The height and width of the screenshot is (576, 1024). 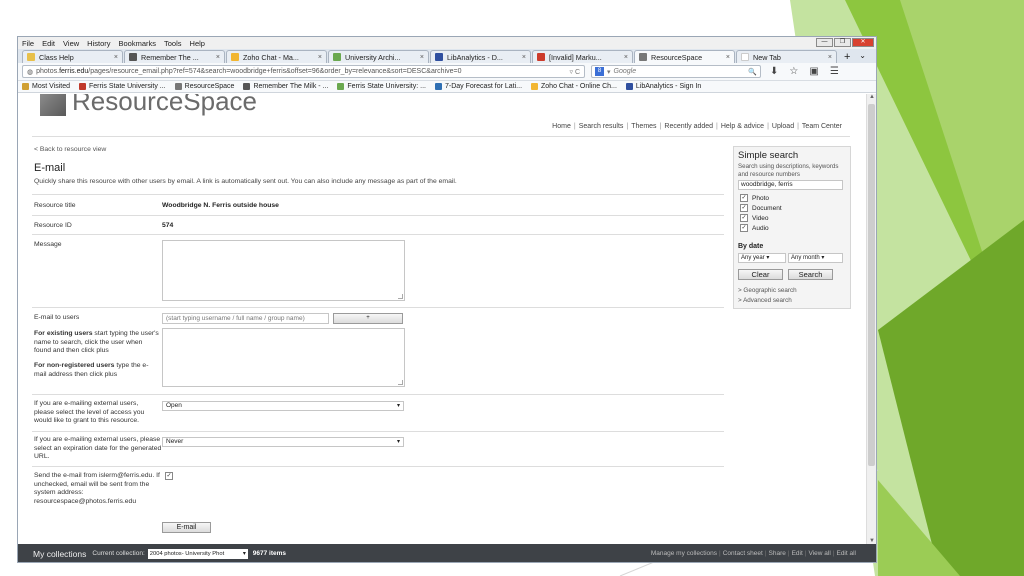 I want to click on share-link: Share, so click(x=777, y=553).